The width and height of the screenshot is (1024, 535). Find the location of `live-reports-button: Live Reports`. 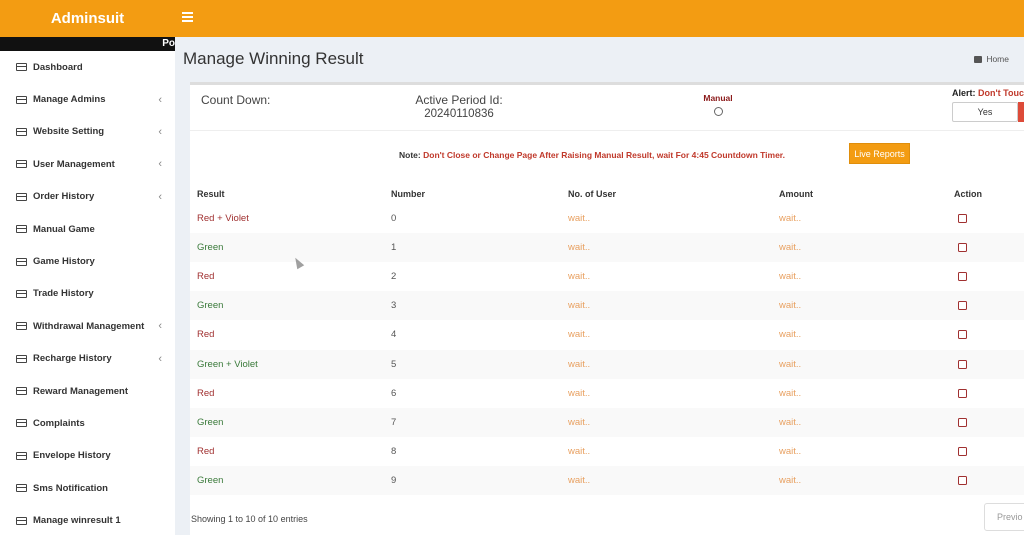

live-reports-button: Live Reports is located at coordinates (879, 153).